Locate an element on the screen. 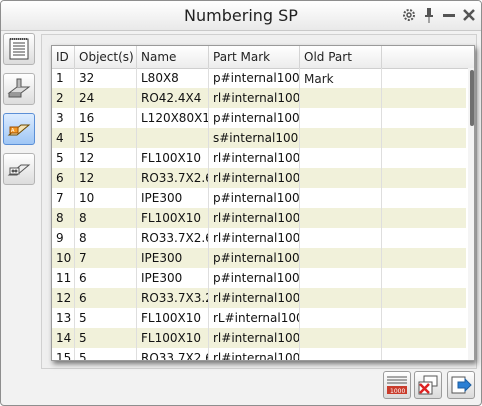 The height and width of the screenshot is (406, 482). table-row: 2 24 RO42.4X4 rl#internal1000 is located at coordinates (259, 98).